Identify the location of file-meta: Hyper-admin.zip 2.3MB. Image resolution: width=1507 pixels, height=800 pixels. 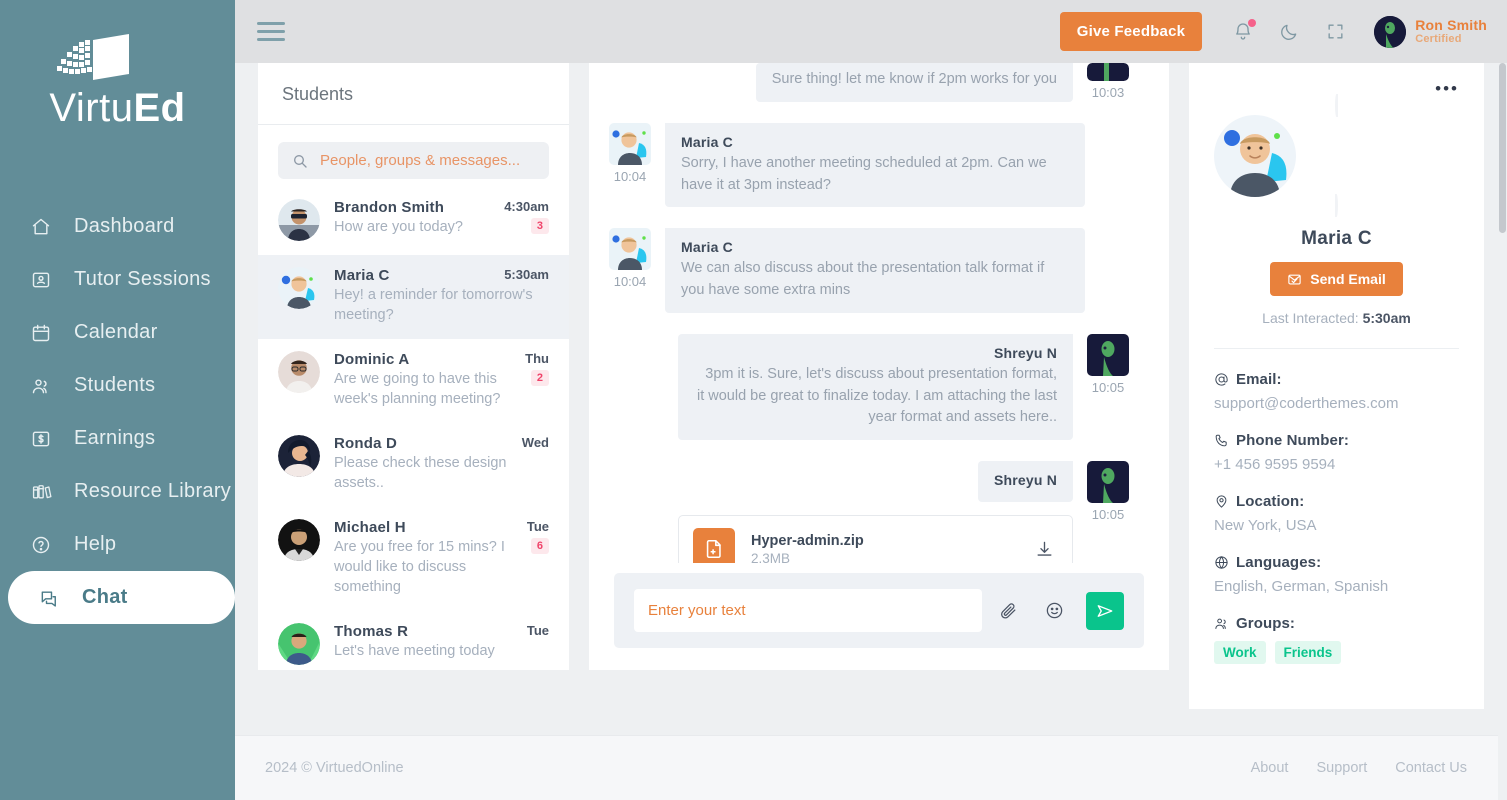
(883, 548).